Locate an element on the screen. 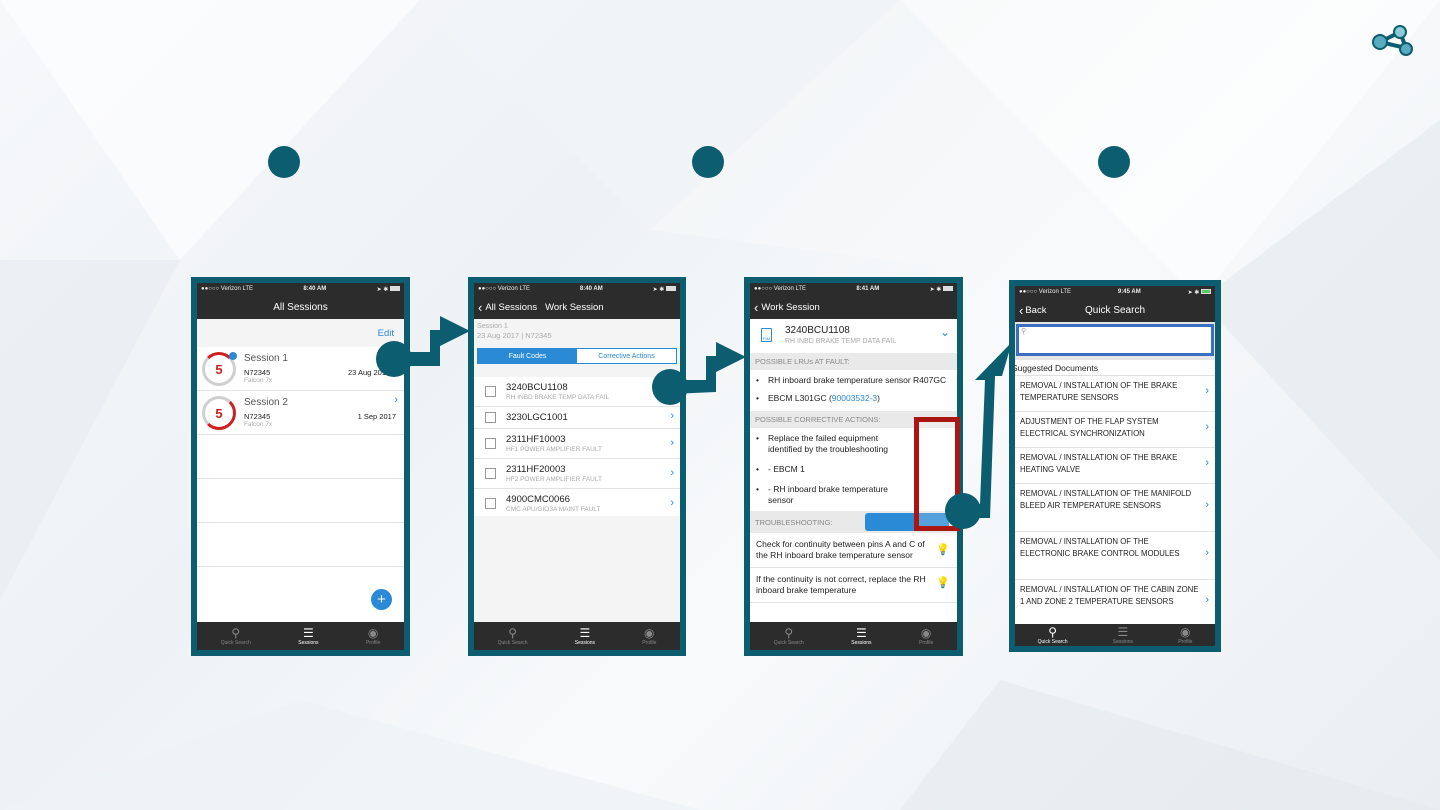 The height and width of the screenshot is (810, 1440). status-bar: ●●○○○ Verizon LTE 9:45 AM ➤ ✱ is located at coordinates (1115, 292).